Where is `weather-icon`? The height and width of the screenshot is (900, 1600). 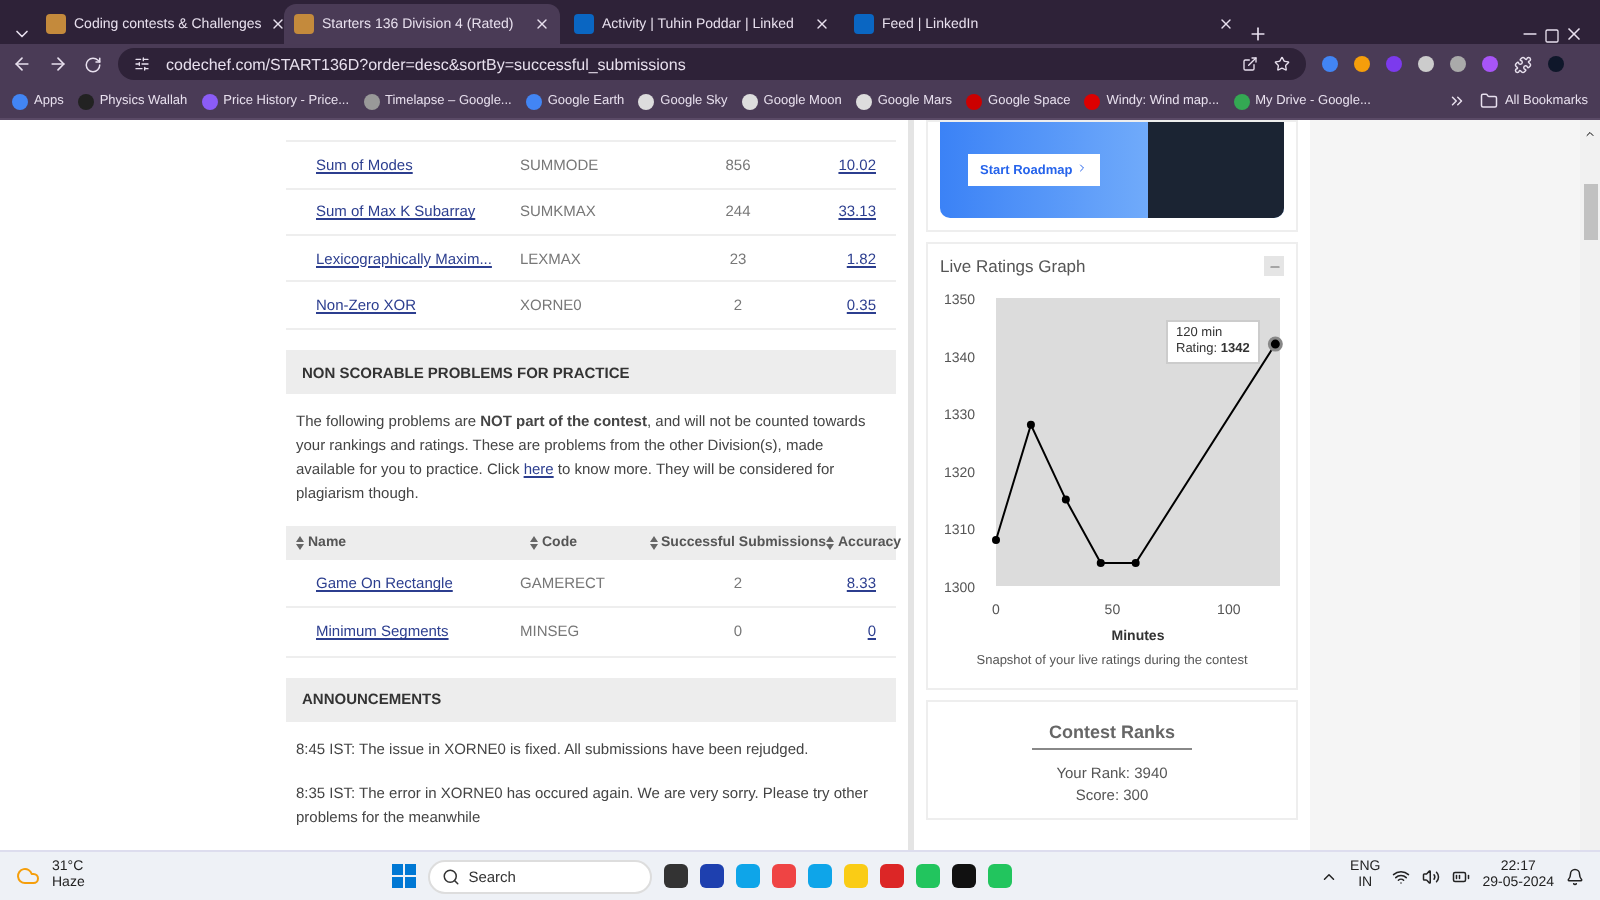 weather-icon is located at coordinates (28, 876).